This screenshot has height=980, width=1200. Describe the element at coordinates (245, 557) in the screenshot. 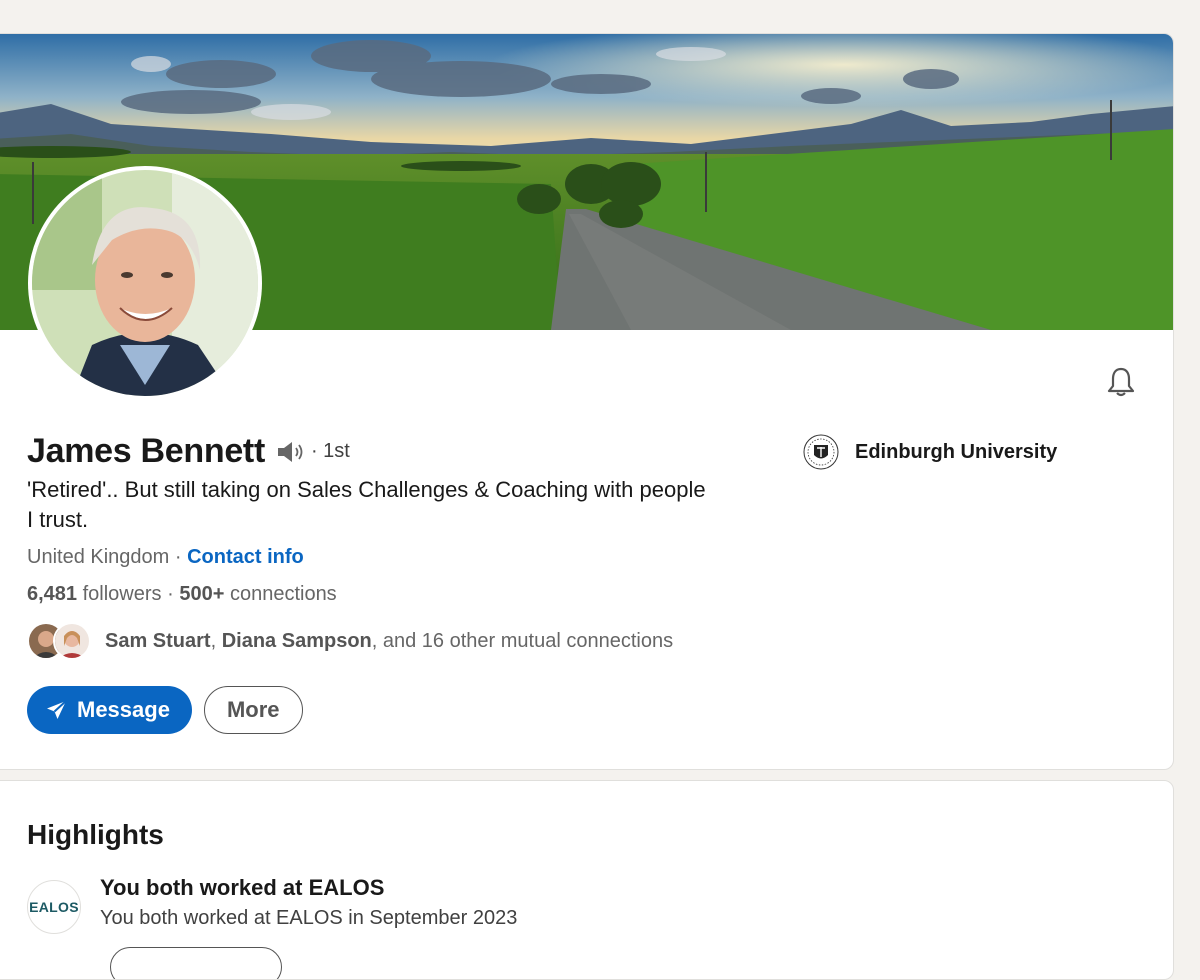

I see `contact-info-link: Contact info` at that location.